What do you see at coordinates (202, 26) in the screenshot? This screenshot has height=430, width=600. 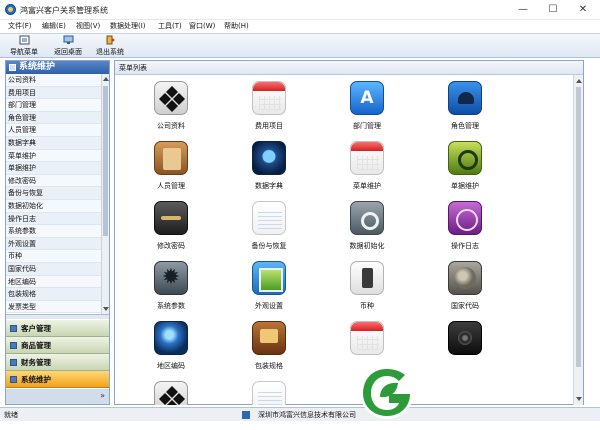 I see `menu-window: 窗口(W)` at bounding box center [202, 26].